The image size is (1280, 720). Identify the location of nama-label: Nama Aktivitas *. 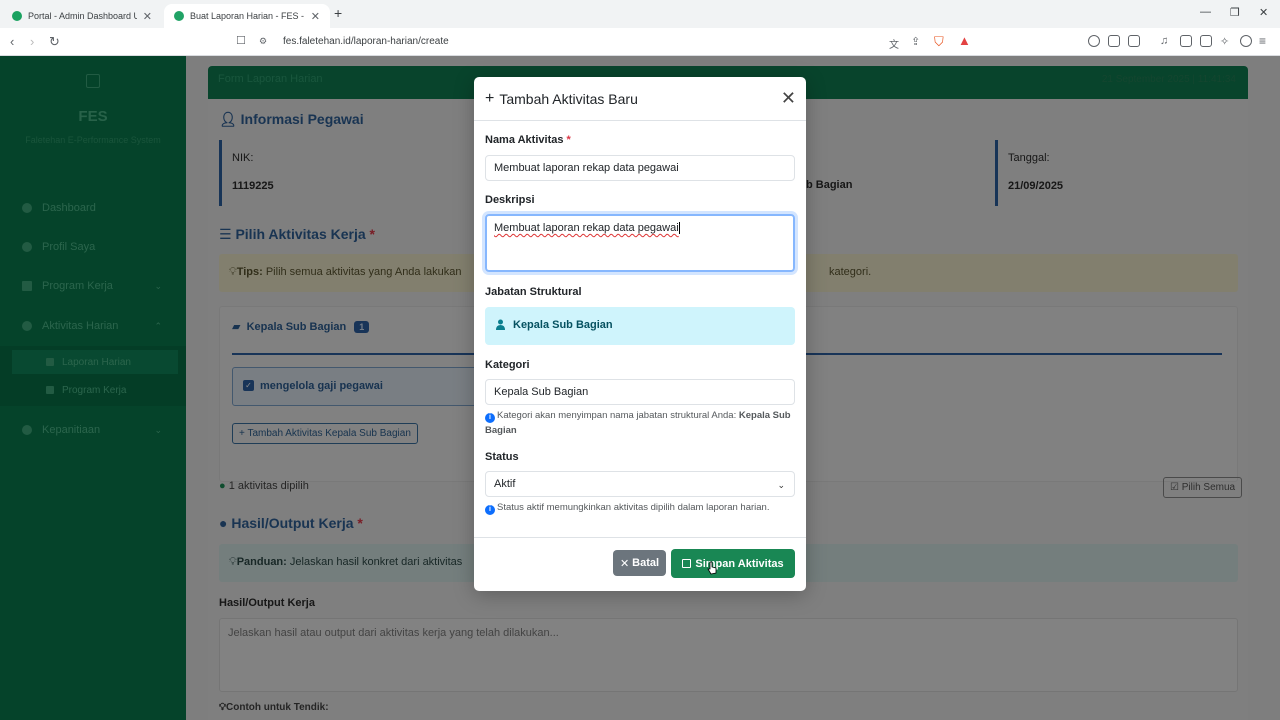
(528, 140).